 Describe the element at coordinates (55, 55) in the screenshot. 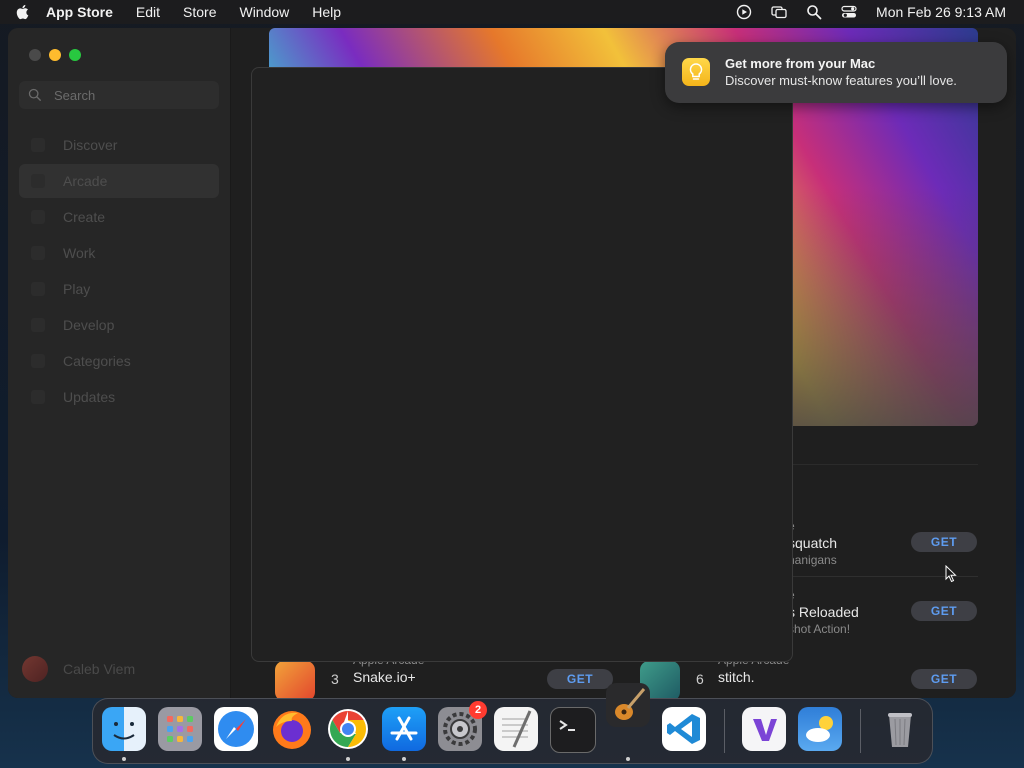

I see `window-minimize-button` at that location.